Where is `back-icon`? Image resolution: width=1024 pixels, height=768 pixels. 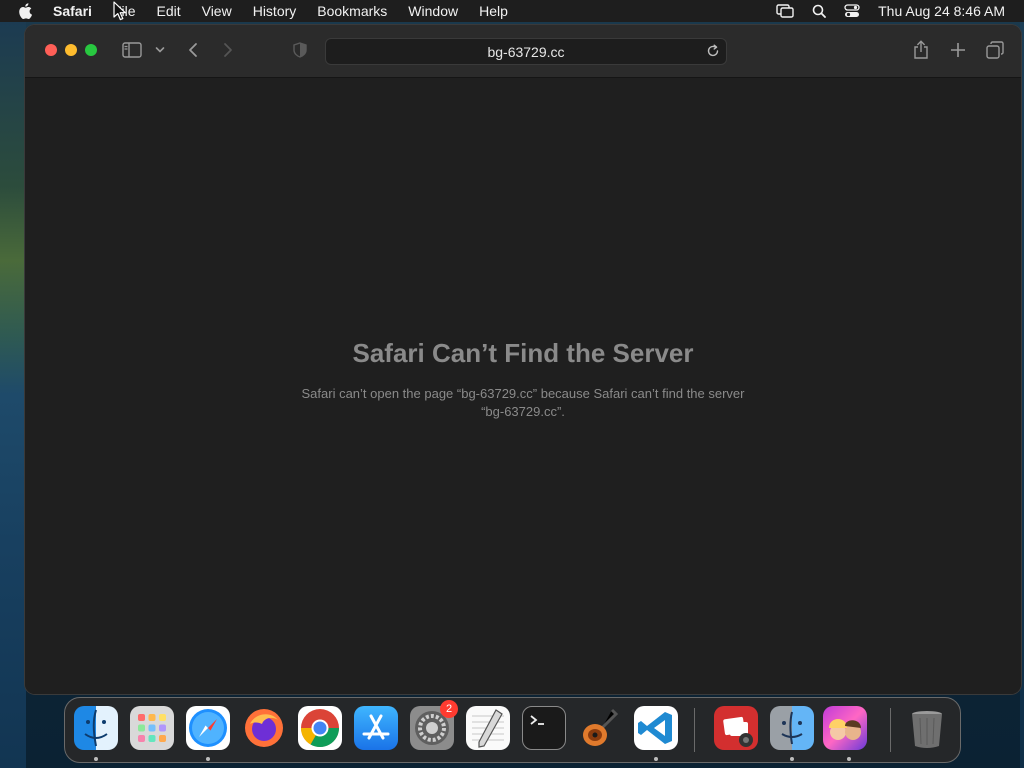
back-icon is located at coordinates (193, 50).